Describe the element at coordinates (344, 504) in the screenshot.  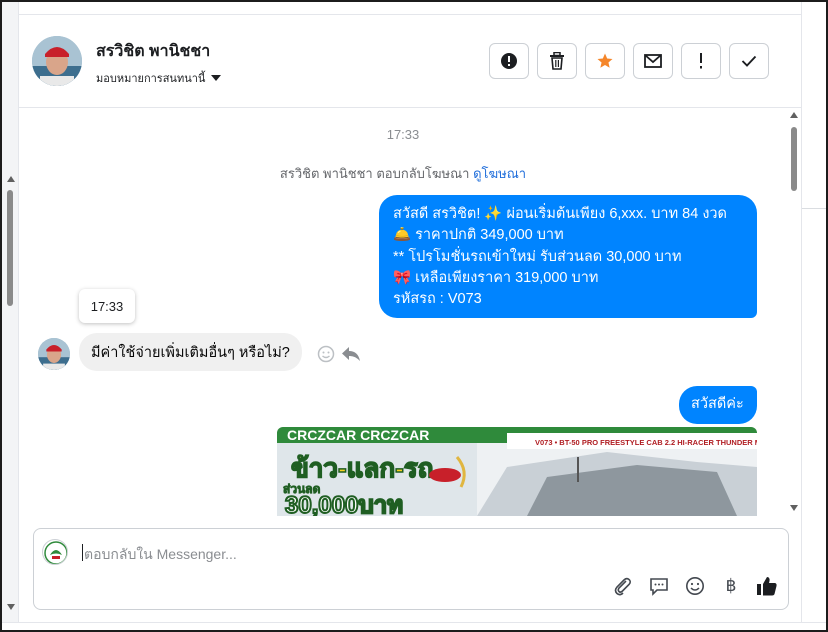
I see `ad-discount-value: 30,000บาท` at that location.